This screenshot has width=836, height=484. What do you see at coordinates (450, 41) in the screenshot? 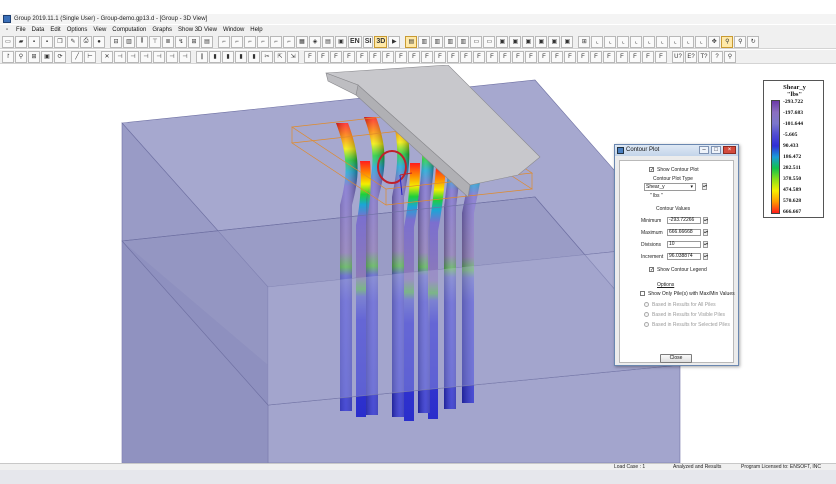
I see `graph-icon-4: ▥` at bounding box center [450, 41].